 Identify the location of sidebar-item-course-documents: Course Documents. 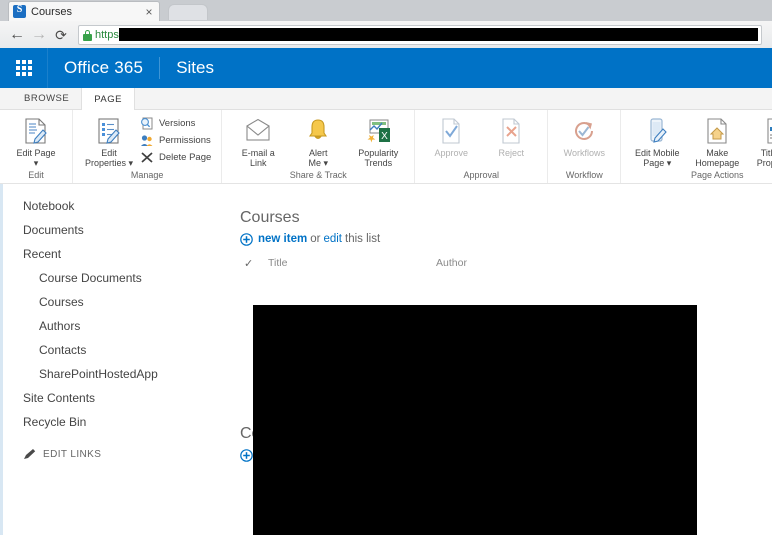
(119, 278).